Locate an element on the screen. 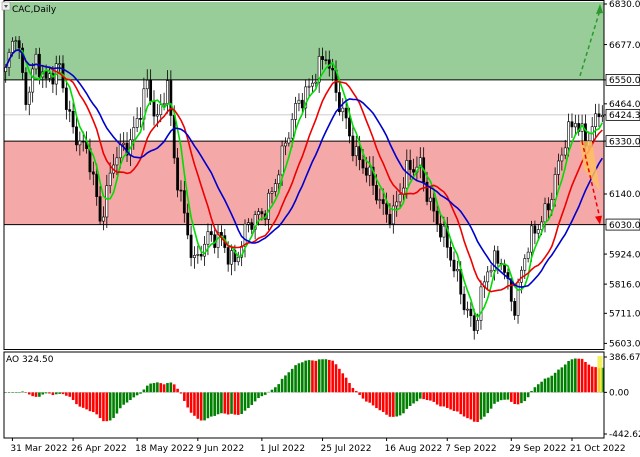 This screenshot has height=457, width=640. price-tick-label: 6030.0 is located at coordinates (624, 226).